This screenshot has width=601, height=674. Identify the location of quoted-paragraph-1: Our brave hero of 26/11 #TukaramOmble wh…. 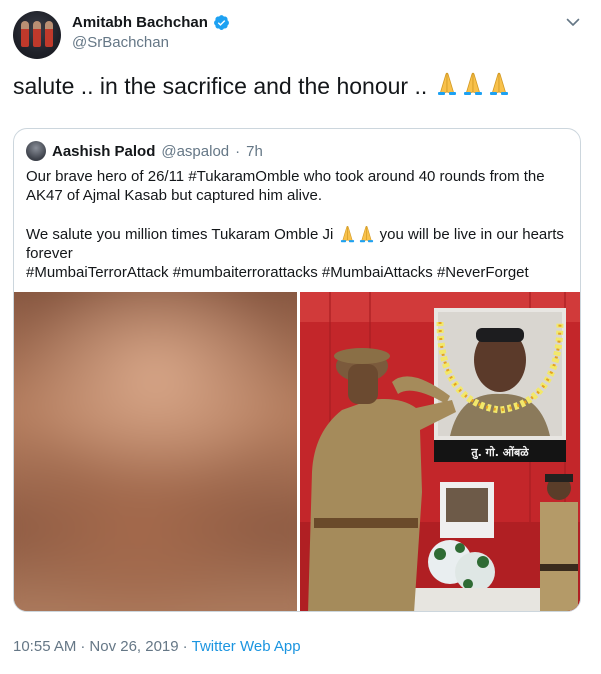
(285, 186).